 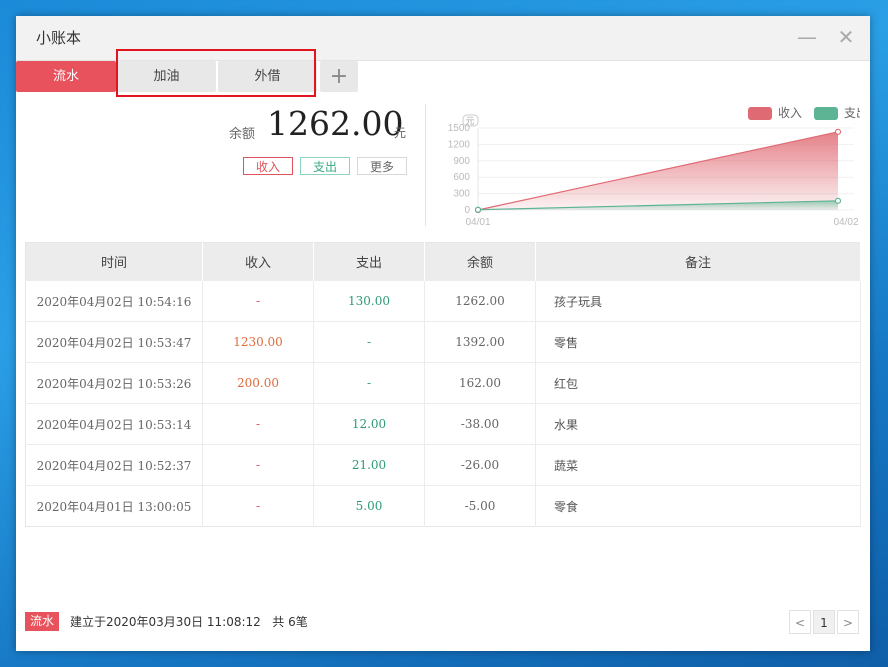 I want to click on tab-liushui: 流水, so click(x=66, y=76).